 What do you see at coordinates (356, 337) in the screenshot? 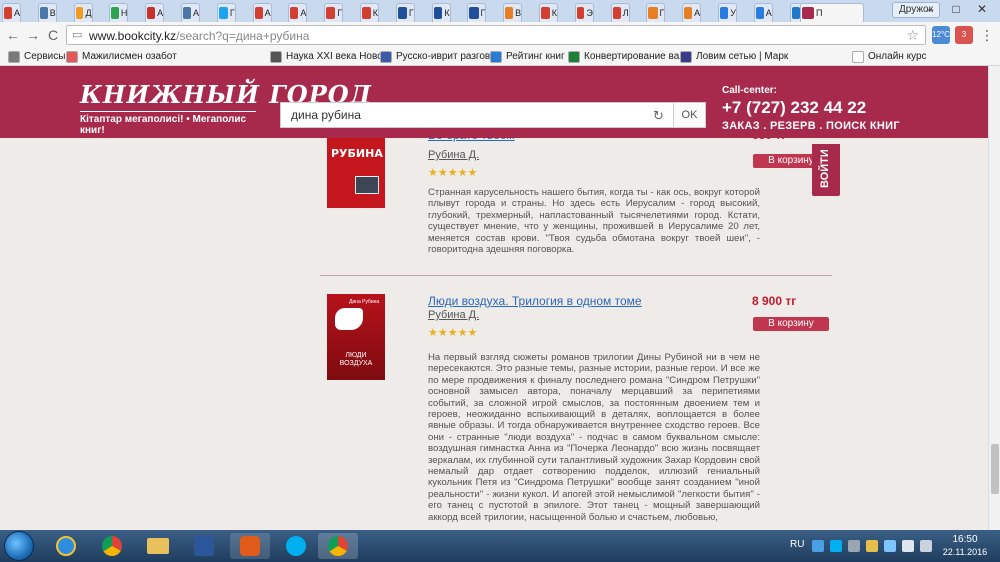
I see `book-cover: Дина Рубина ЛЮДИ ВОЗДУХА` at bounding box center [356, 337].